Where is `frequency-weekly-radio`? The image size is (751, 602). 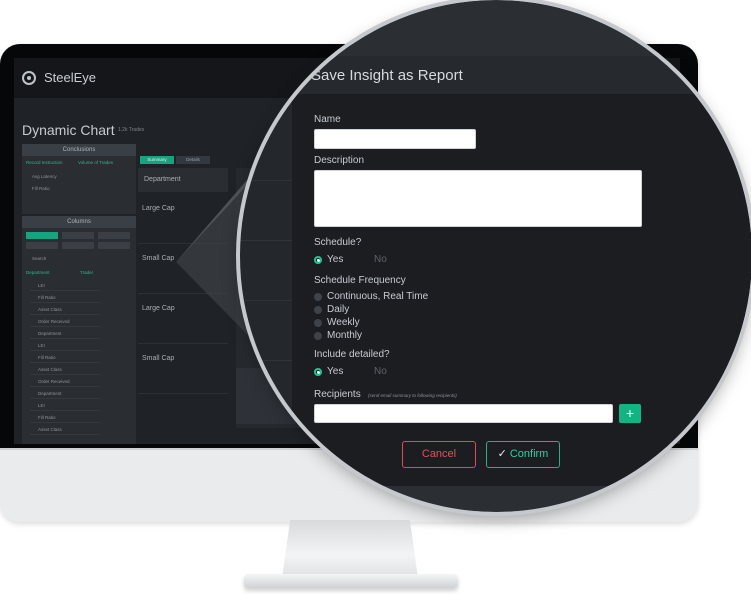
frequency-weekly-radio is located at coordinates (318, 323).